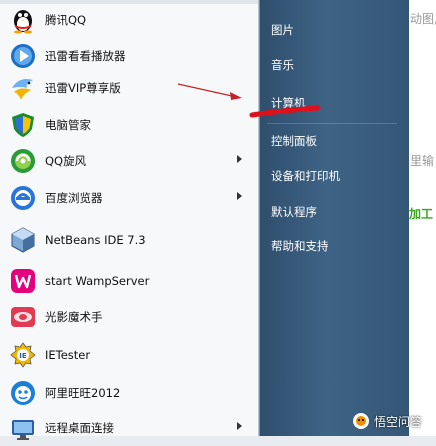 The image size is (436, 446). I want to click on program-item-label: QQ旋风, so click(66, 161).